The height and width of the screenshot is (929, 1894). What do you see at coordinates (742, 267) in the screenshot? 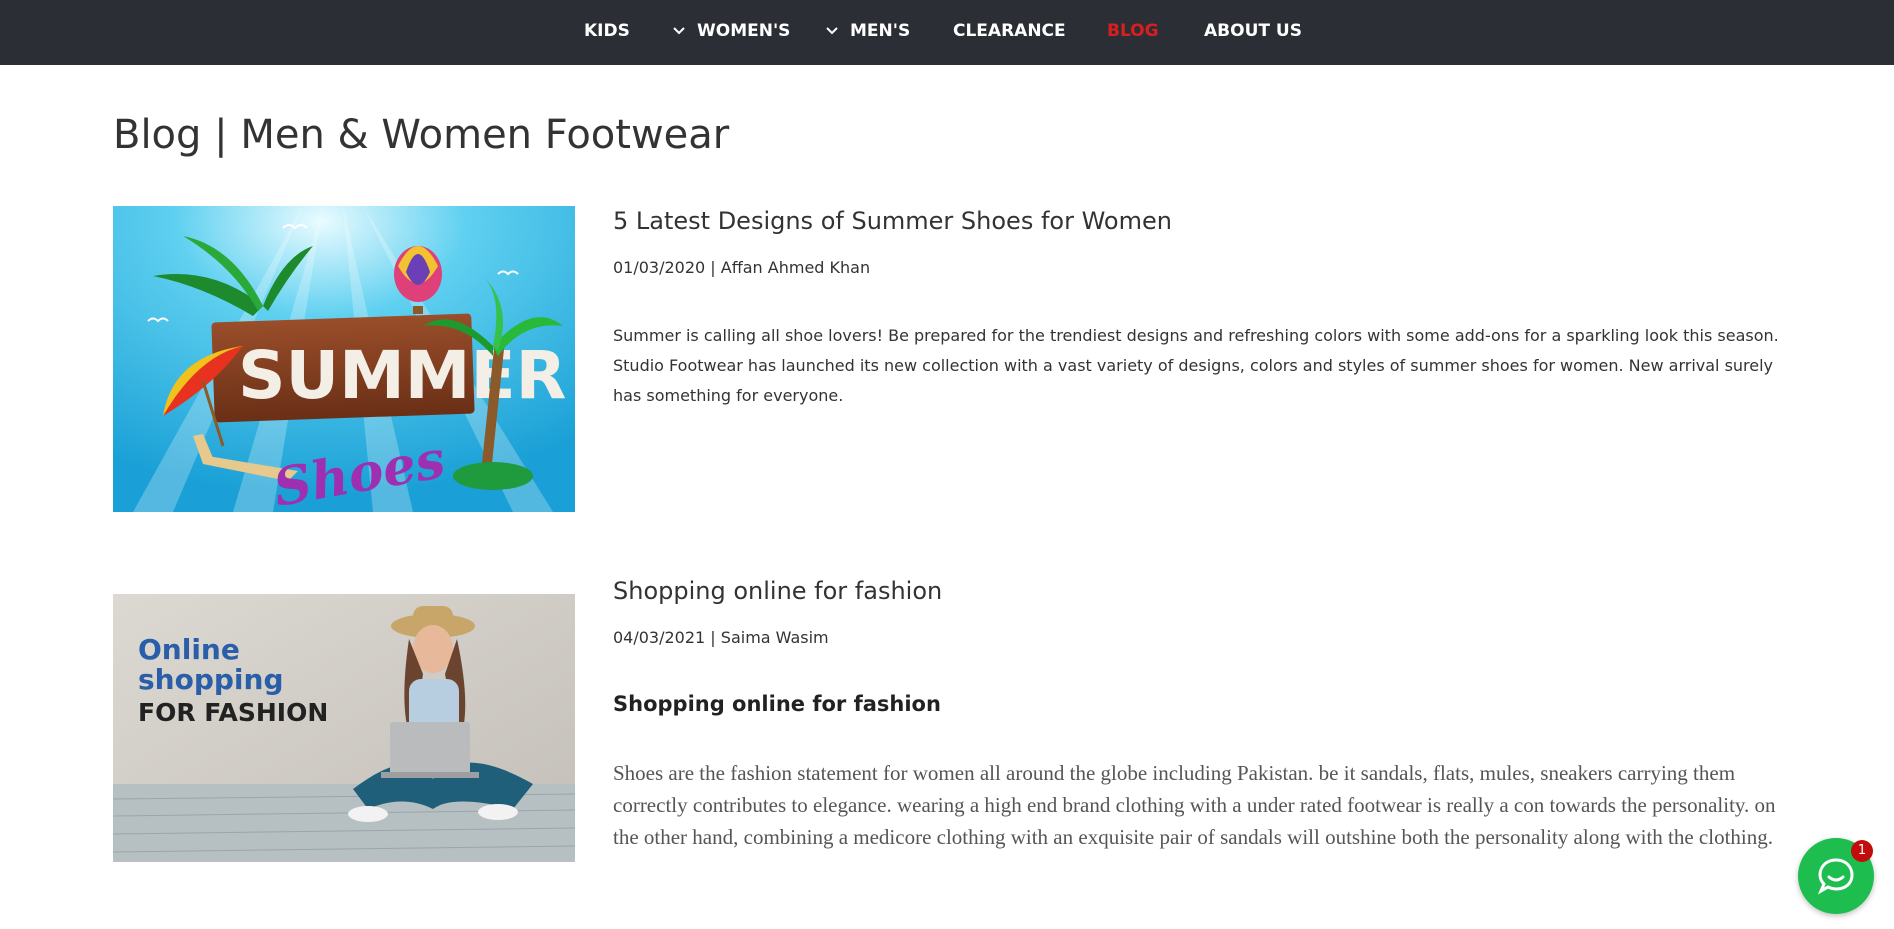
I see `post-meta: 01/03/2020 | Affan Ahmed Khan` at bounding box center [742, 267].